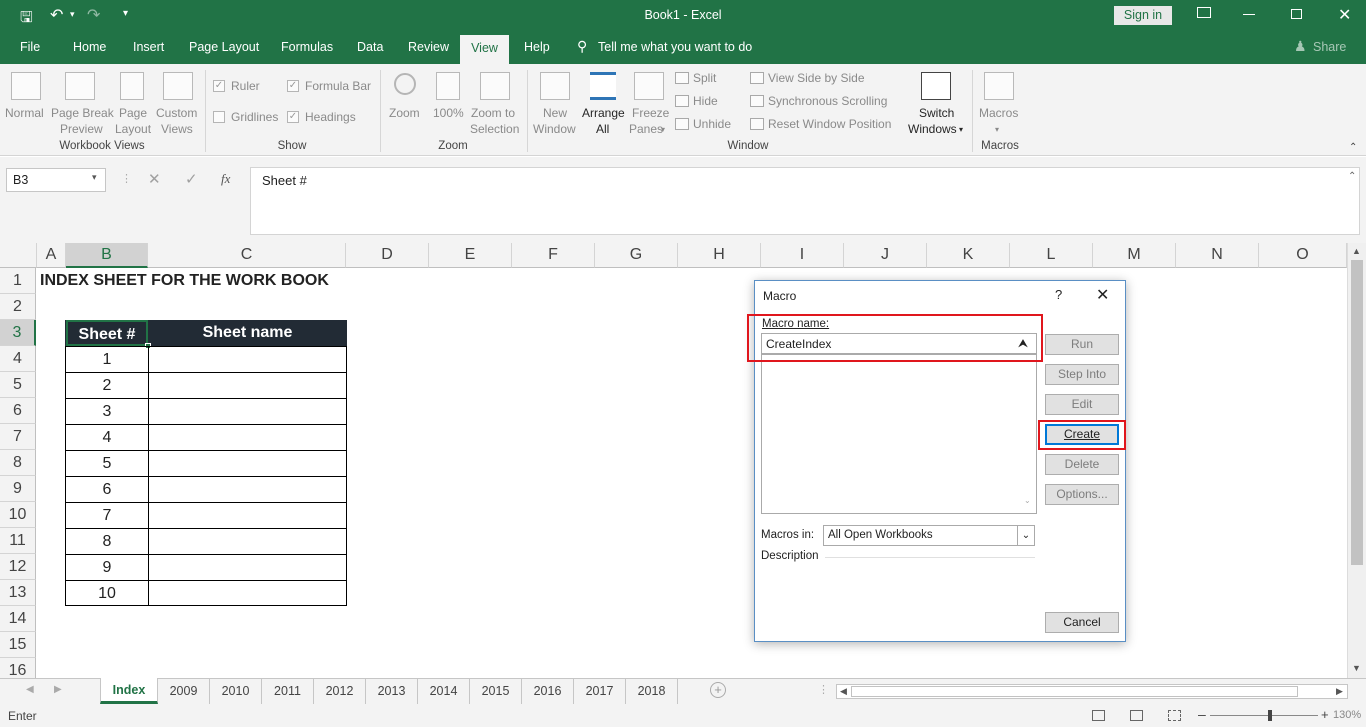 This screenshot has height=727, width=1366. What do you see at coordinates (26, 86) in the screenshot?
I see `normal-view-icon` at bounding box center [26, 86].